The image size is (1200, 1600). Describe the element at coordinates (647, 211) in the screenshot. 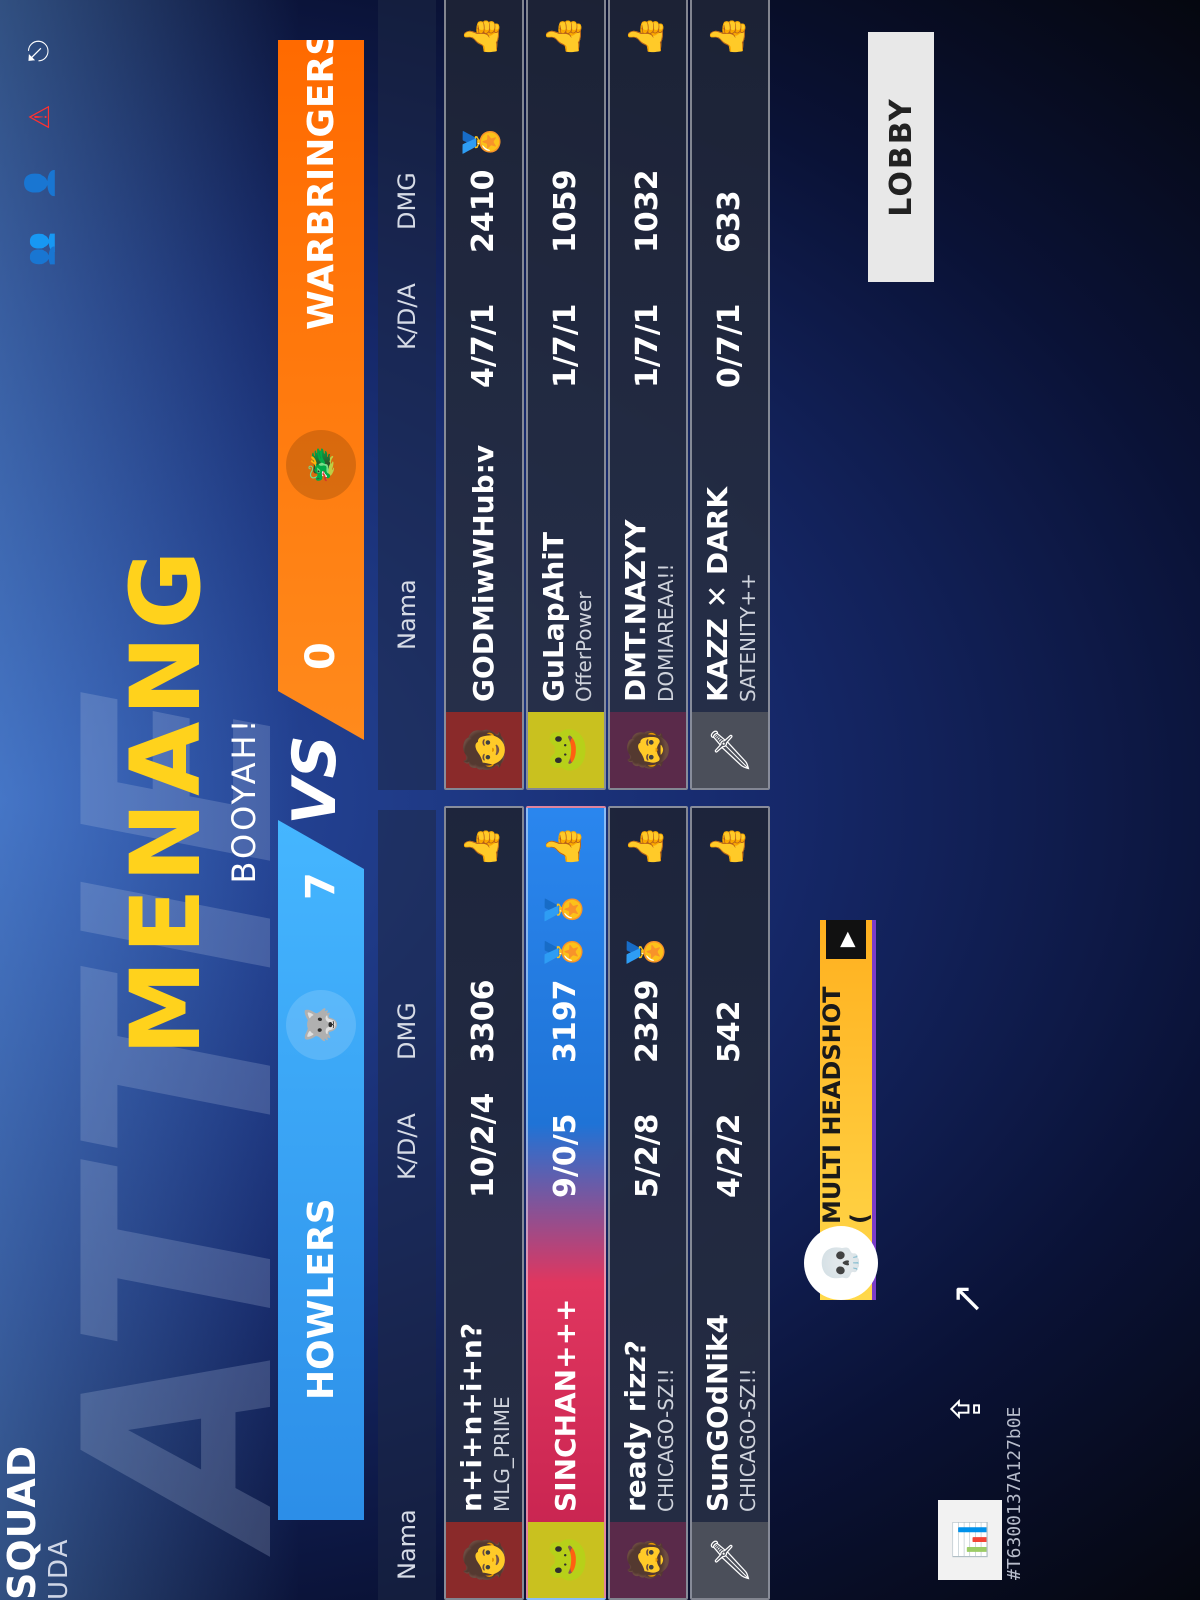

I see `player-dmg: 1032` at that location.